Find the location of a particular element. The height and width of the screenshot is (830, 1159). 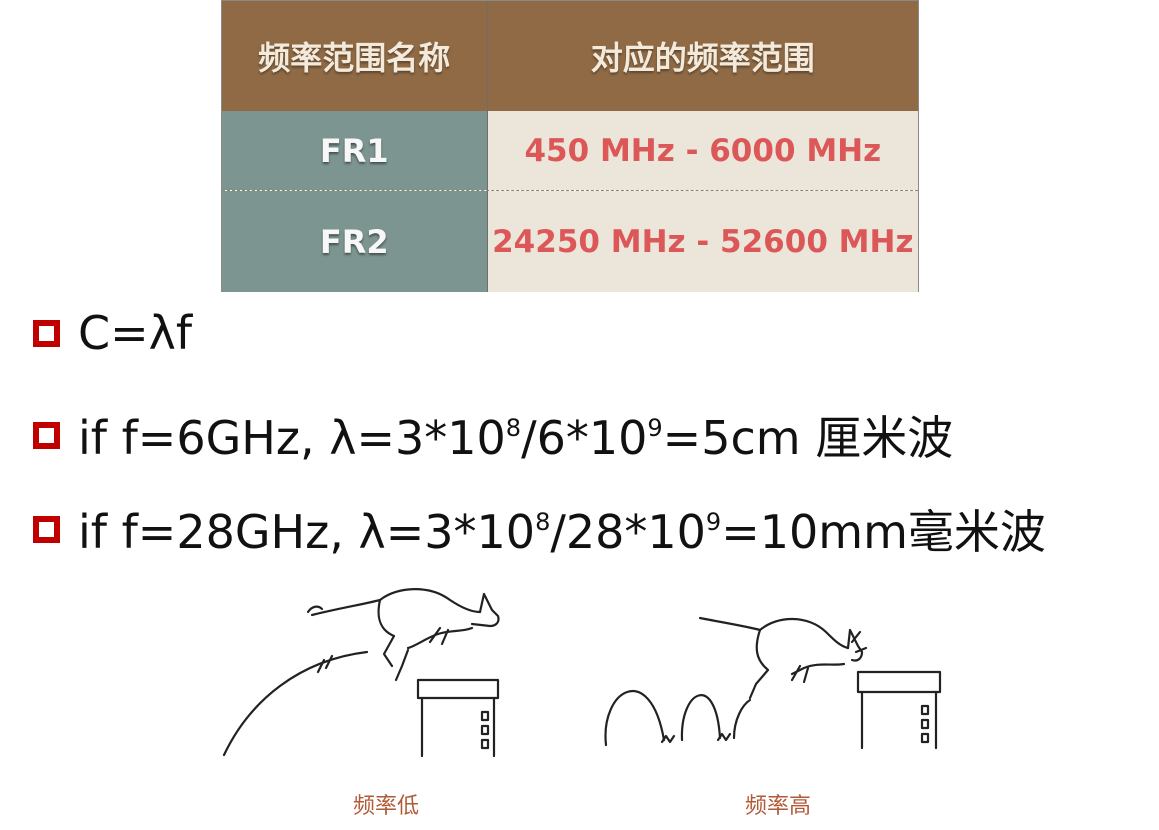

table-header-row: 频率范围名称 对应的频率范围 is located at coordinates (570, 56).